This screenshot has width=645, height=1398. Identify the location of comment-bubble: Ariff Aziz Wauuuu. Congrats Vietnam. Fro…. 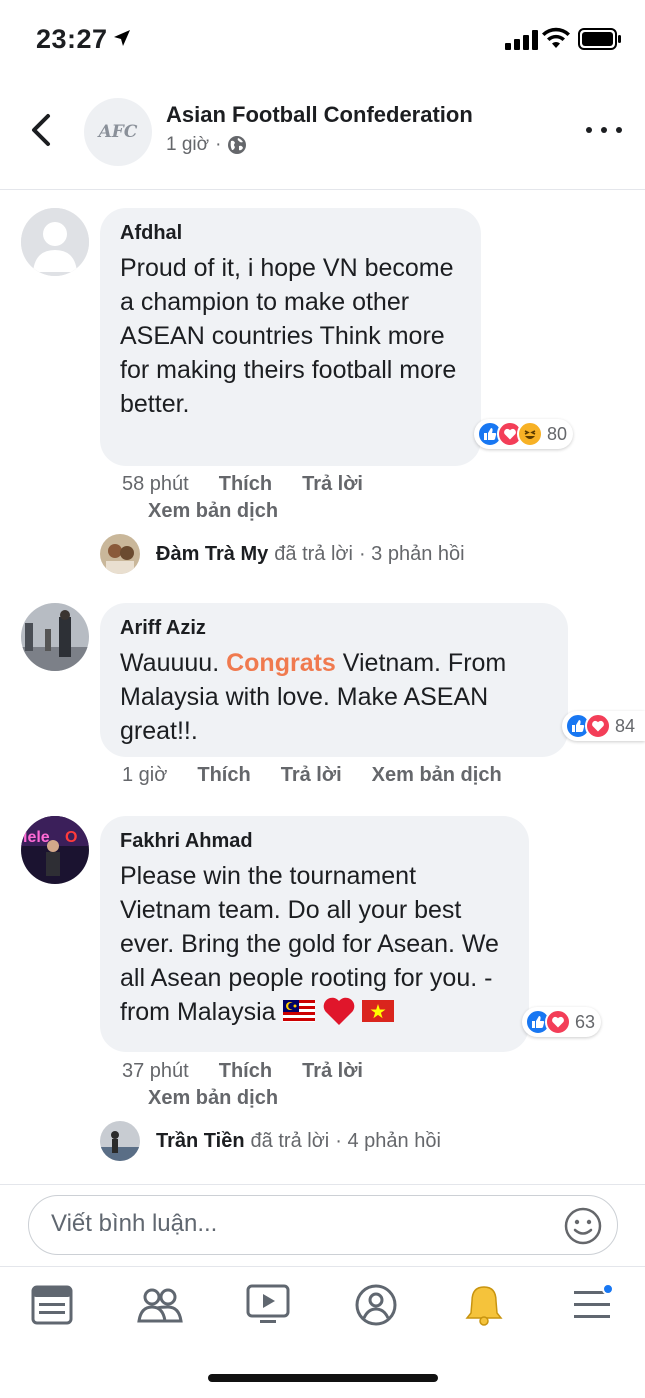
(334, 680).